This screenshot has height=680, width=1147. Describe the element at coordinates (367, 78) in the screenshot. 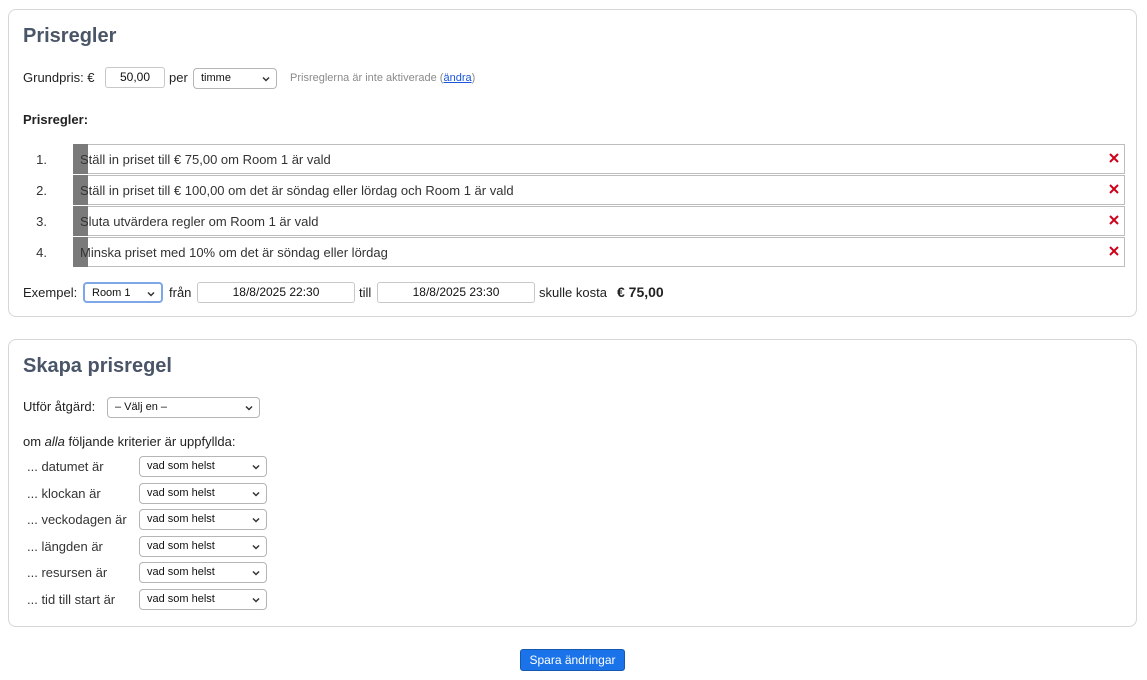

I see `activation-status-text: Prisreglerna är inte aktiverade (` at that location.